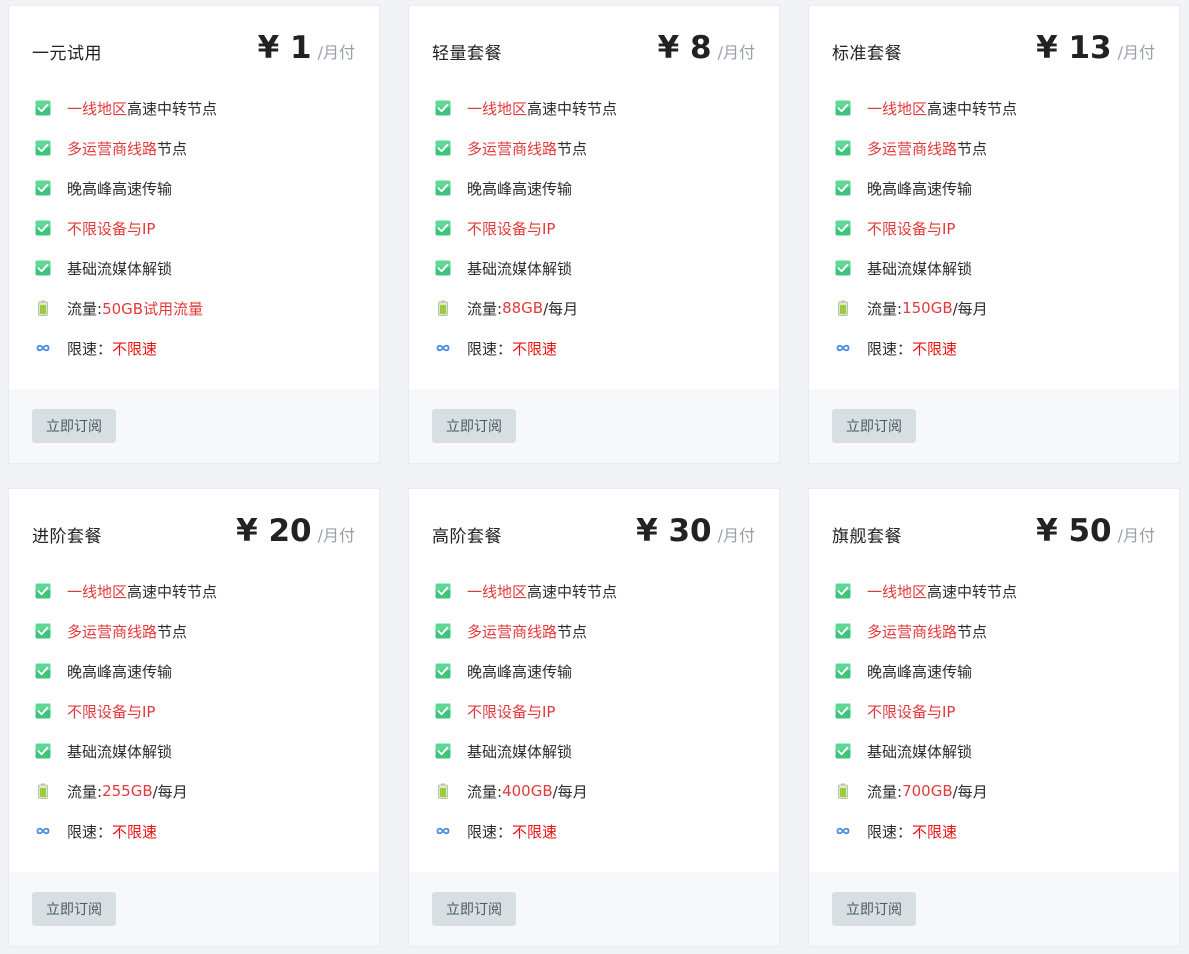 This screenshot has height=954, width=1189. Describe the element at coordinates (527, 791) in the screenshot. I see `traffic-value: 400GB` at that location.